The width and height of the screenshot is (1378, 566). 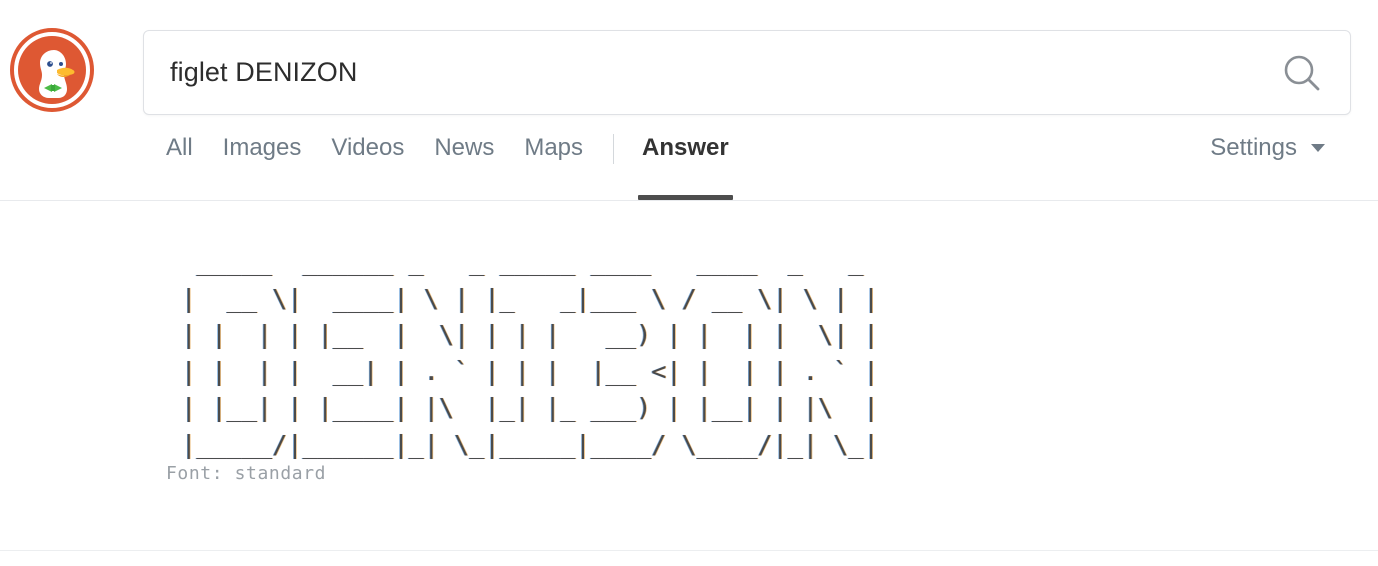 I want to click on search-box, so click(x=747, y=72).